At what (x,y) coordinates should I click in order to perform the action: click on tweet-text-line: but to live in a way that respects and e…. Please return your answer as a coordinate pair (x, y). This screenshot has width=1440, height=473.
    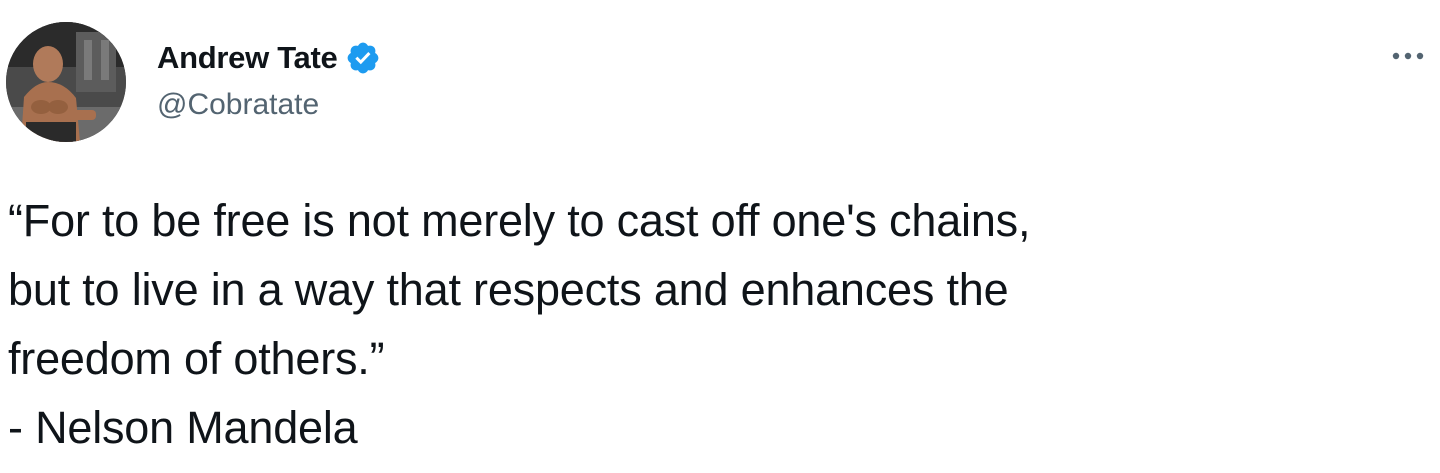
    Looking at the image, I should click on (508, 289).